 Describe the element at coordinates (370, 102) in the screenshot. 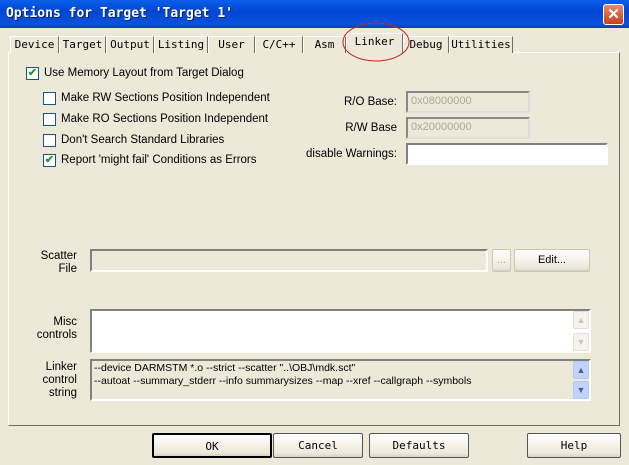

I see `ro-base-label: R/O Base:` at that location.